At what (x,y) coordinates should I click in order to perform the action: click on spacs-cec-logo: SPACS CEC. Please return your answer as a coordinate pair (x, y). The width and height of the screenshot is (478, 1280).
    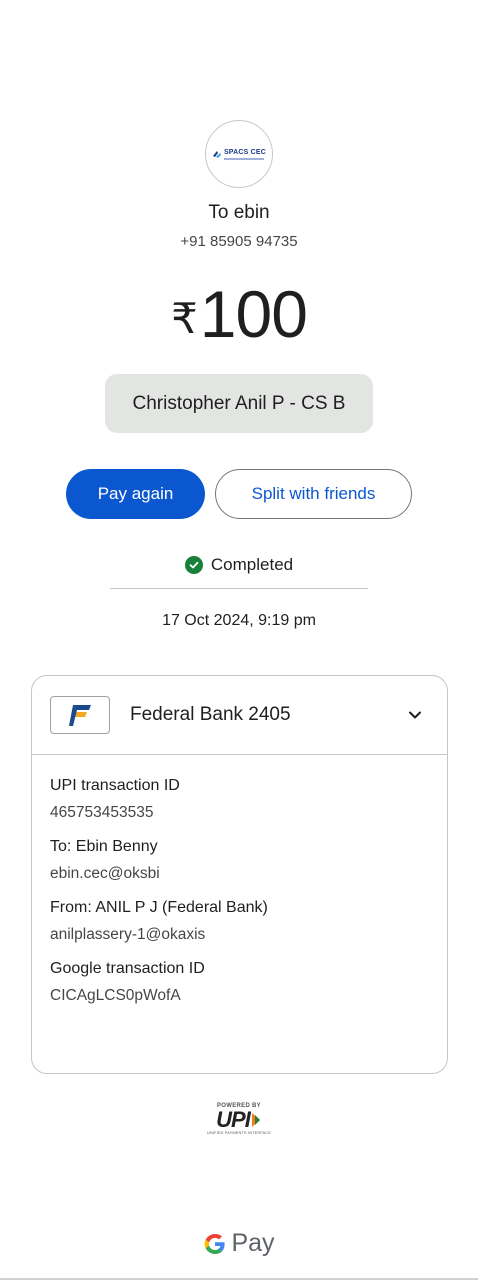
    Looking at the image, I should click on (239, 154).